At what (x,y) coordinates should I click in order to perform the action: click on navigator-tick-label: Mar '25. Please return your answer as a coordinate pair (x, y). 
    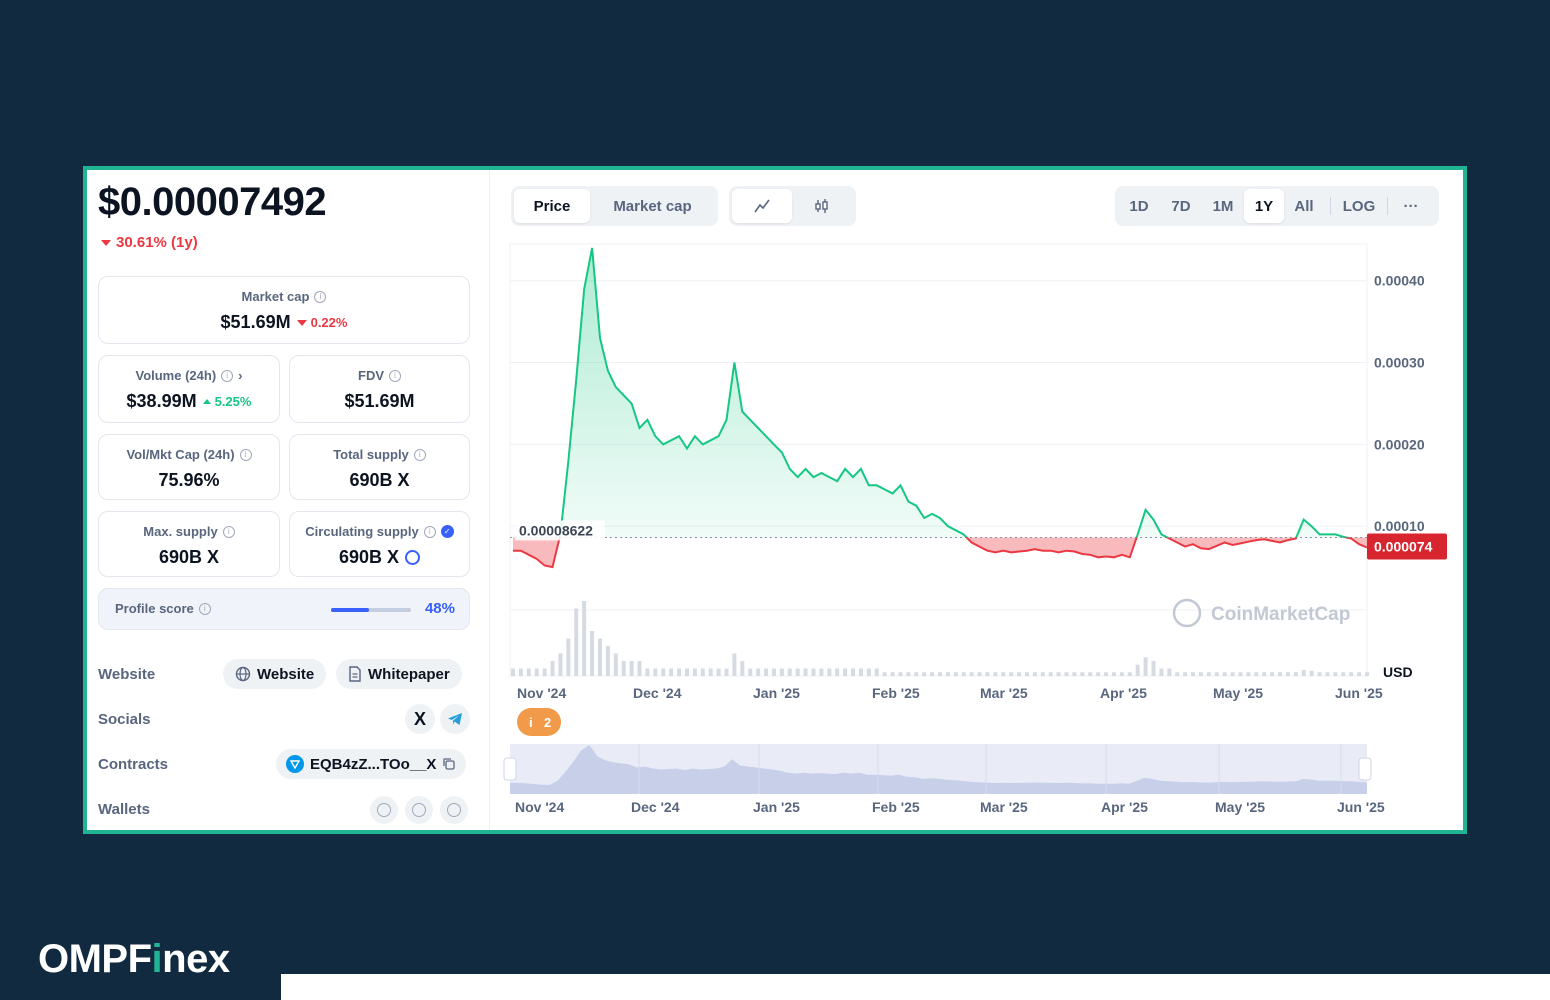
    Looking at the image, I should click on (1004, 807).